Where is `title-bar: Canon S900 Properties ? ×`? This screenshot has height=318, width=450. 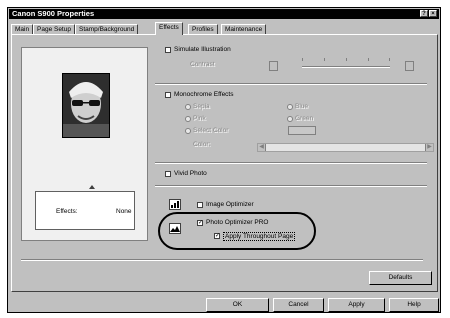
title-bar: Canon S900 Properties ? × is located at coordinates (224, 14).